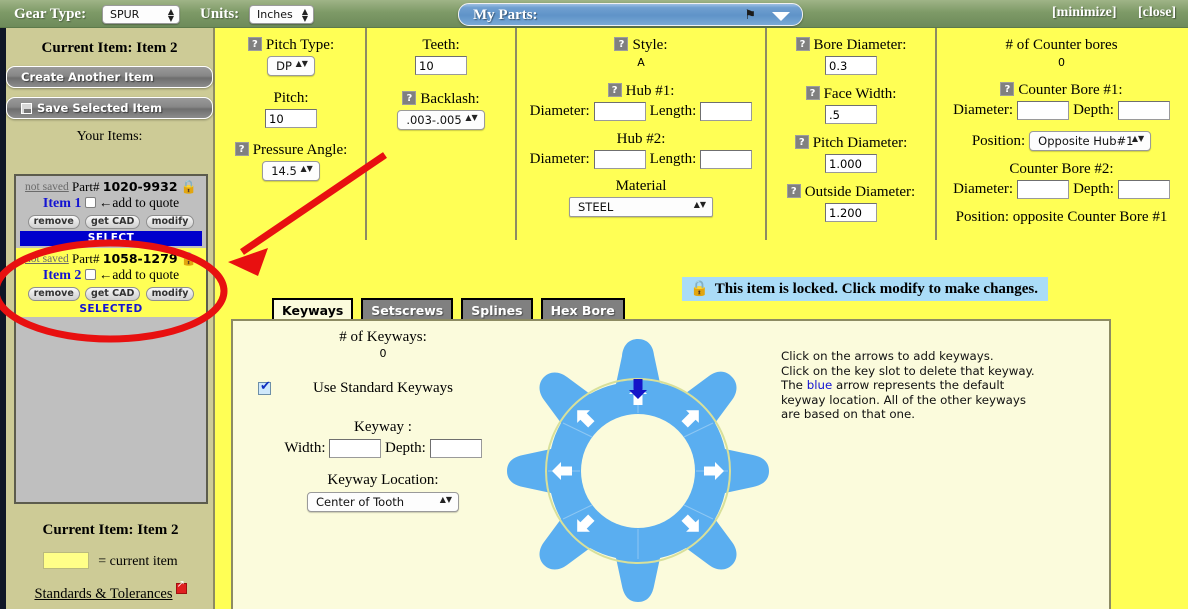 This screenshot has height=609, width=1188. What do you see at coordinates (220, 14) in the screenshot?
I see `units-label: Units:` at bounding box center [220, 14].